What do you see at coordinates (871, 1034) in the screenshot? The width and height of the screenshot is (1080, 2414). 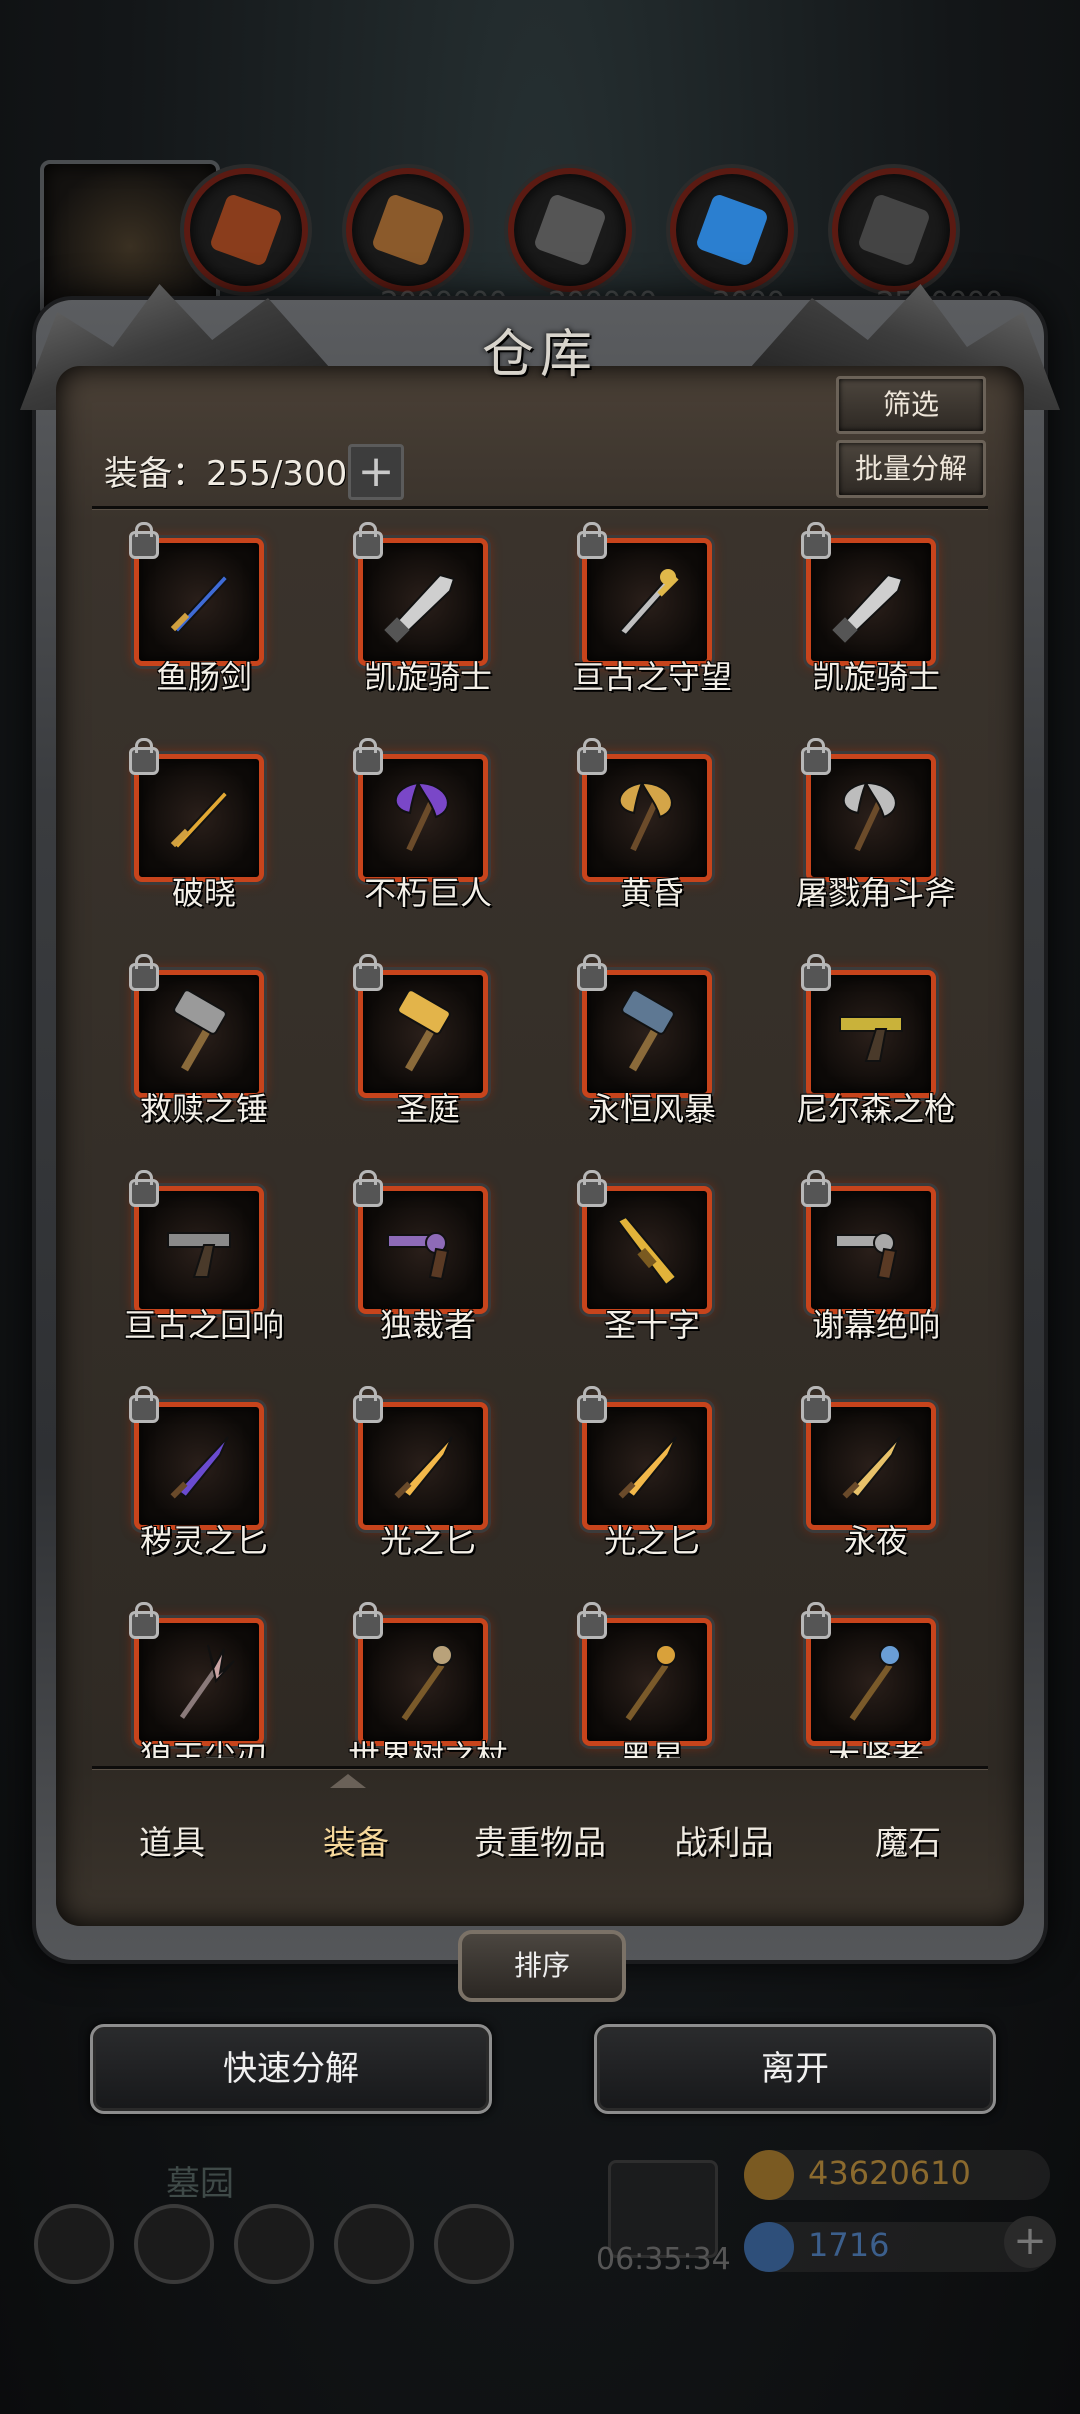 I see `pistol-icon` at bounding box center [871, 1034].